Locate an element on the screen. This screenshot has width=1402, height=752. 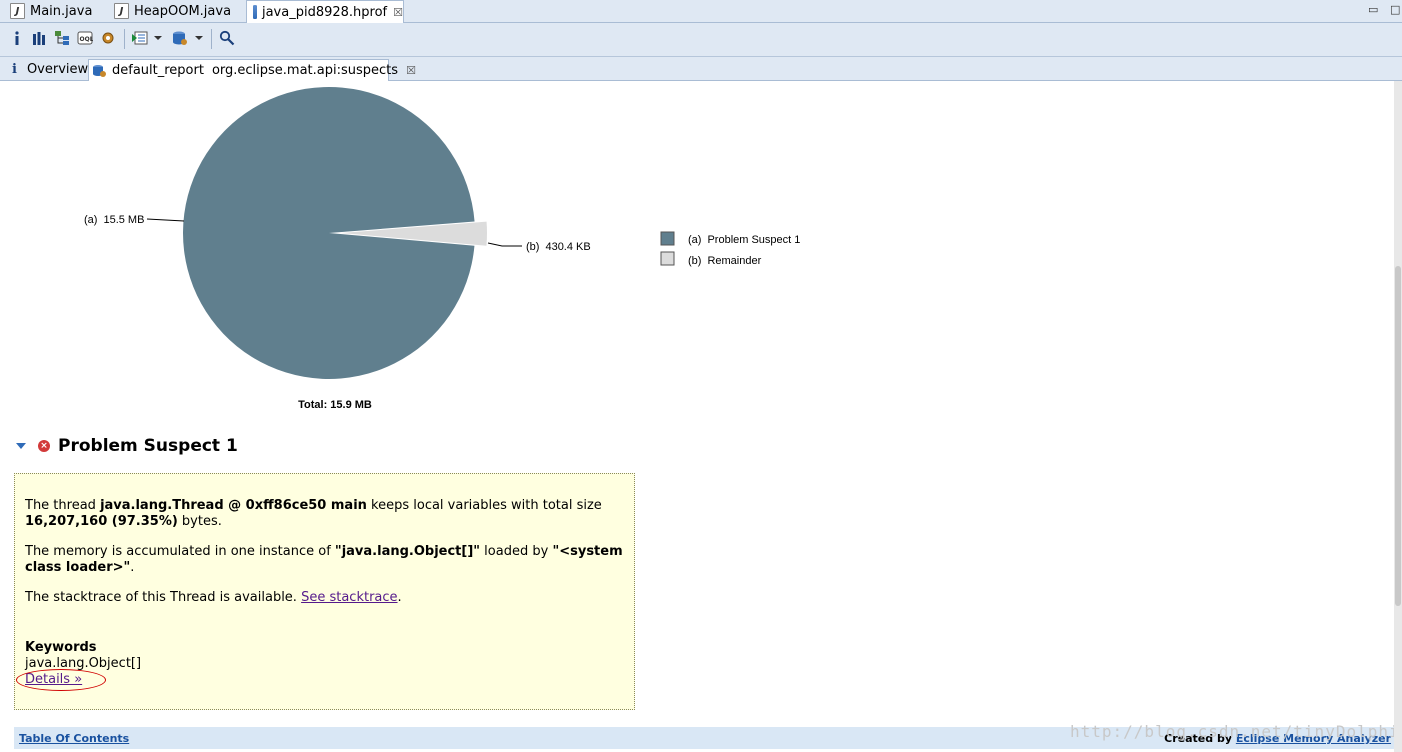
suspect-header: × Problem Suspect 1 is located at coordinates (127, 446).